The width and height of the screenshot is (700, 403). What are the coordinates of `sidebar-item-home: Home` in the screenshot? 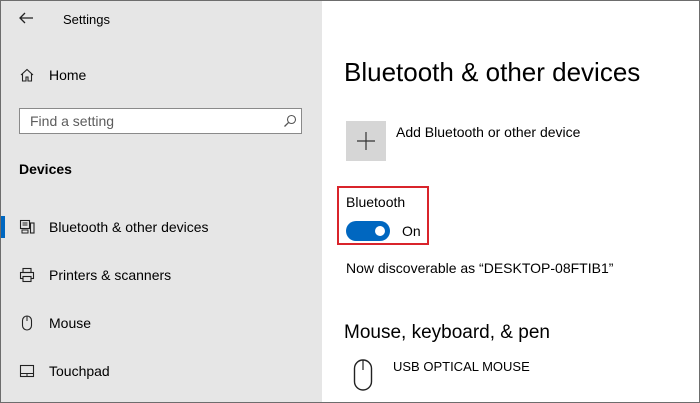 It's located at (161, 75).